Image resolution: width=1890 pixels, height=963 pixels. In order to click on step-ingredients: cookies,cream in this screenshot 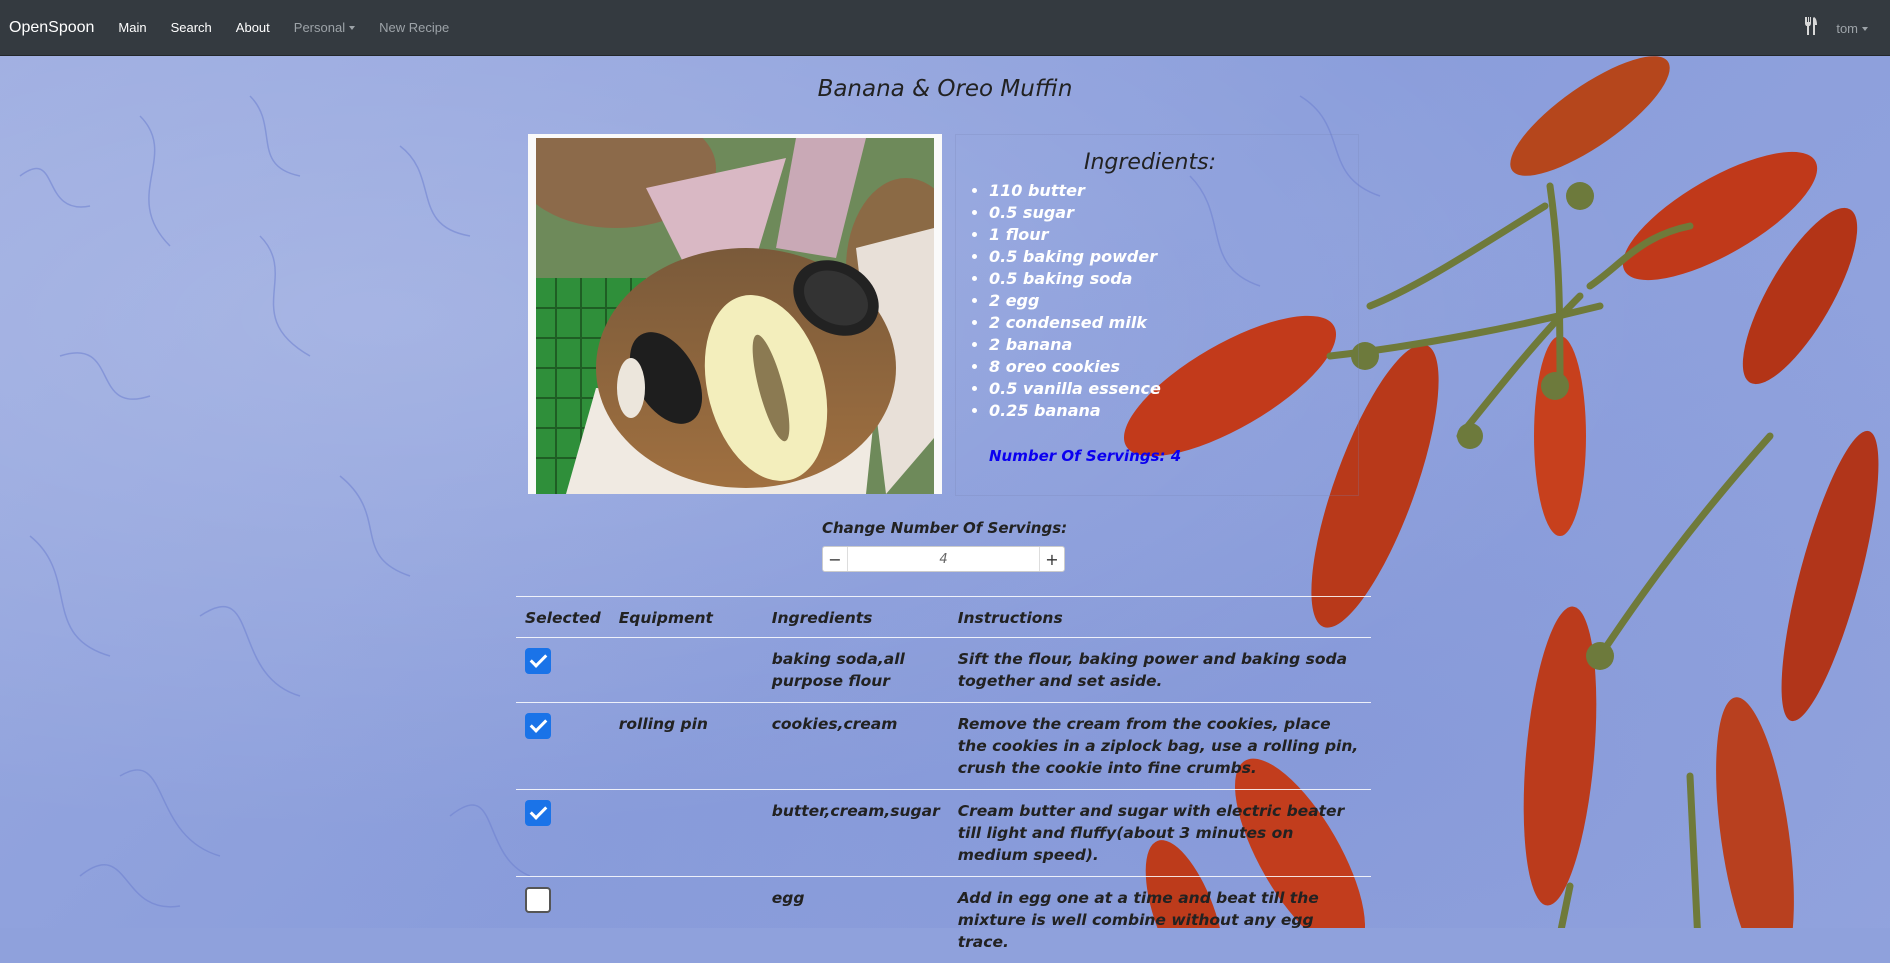, I will do `click(856, 746)`.